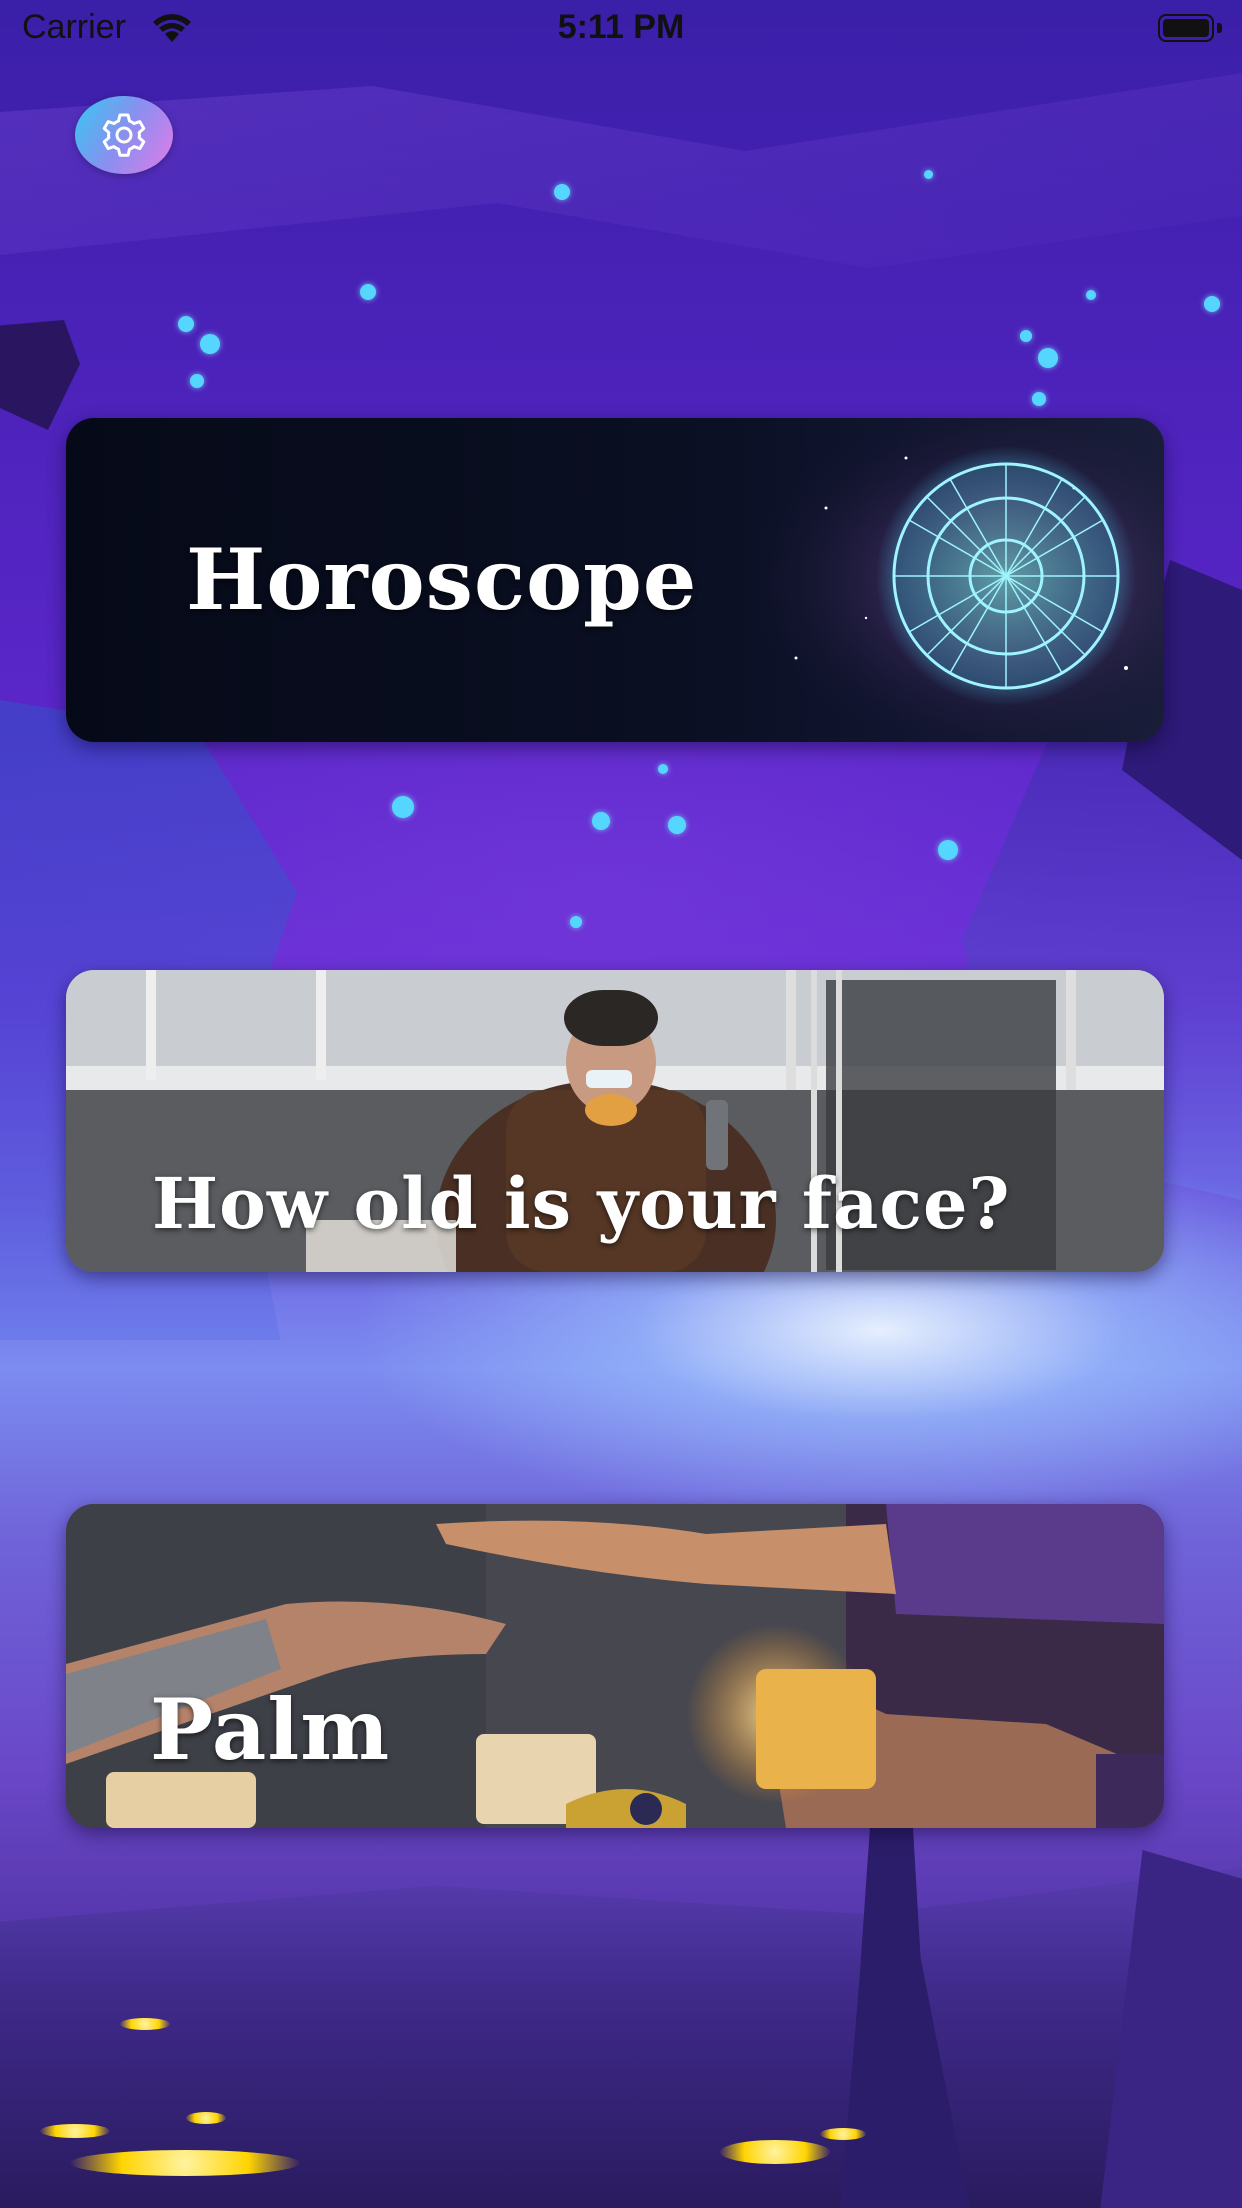 The image size is (1242, 2208). I want to click on face-age-title: How old is your face?, so click(581, 1203).